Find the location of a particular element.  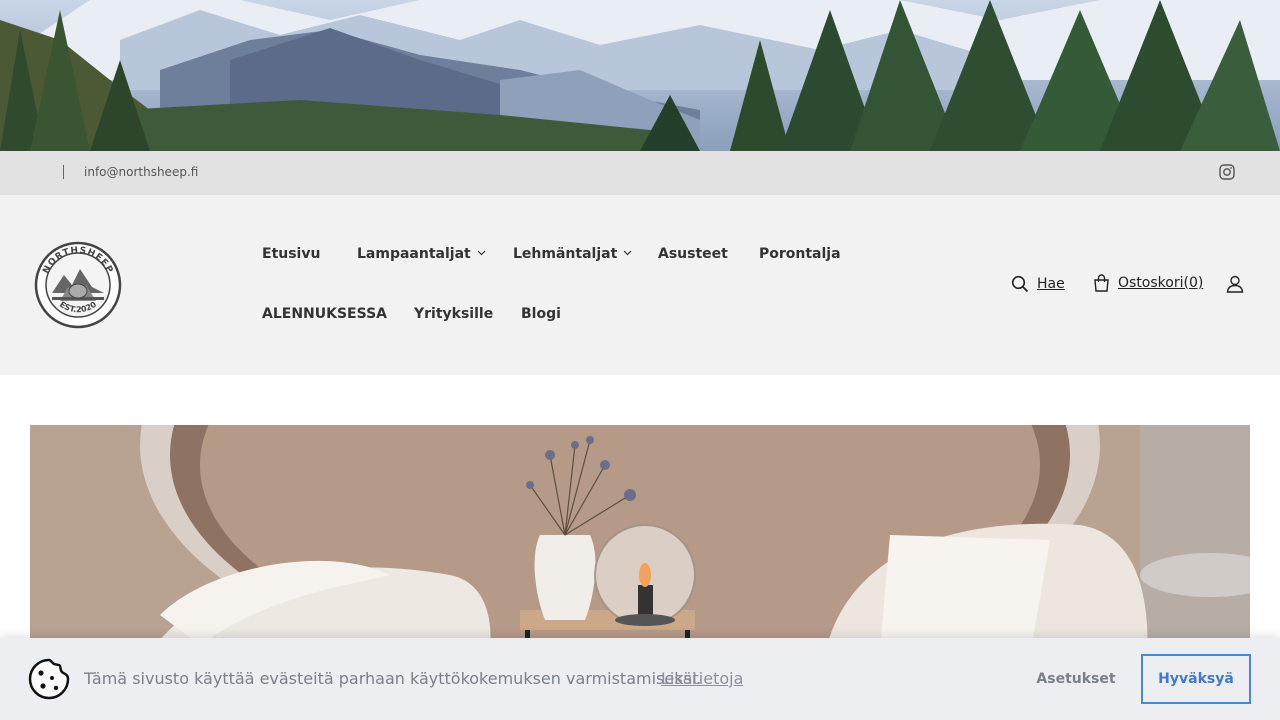

search-button: Hae is located at coordinates (1038, 284).